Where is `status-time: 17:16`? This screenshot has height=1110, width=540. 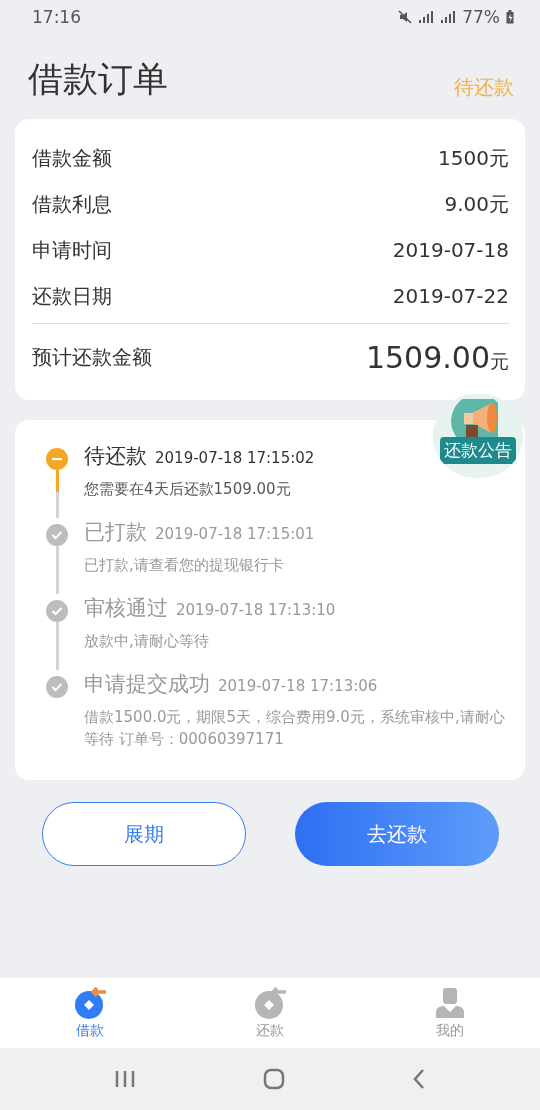
status-time: 17:16 is located at coordinates (56, 17).